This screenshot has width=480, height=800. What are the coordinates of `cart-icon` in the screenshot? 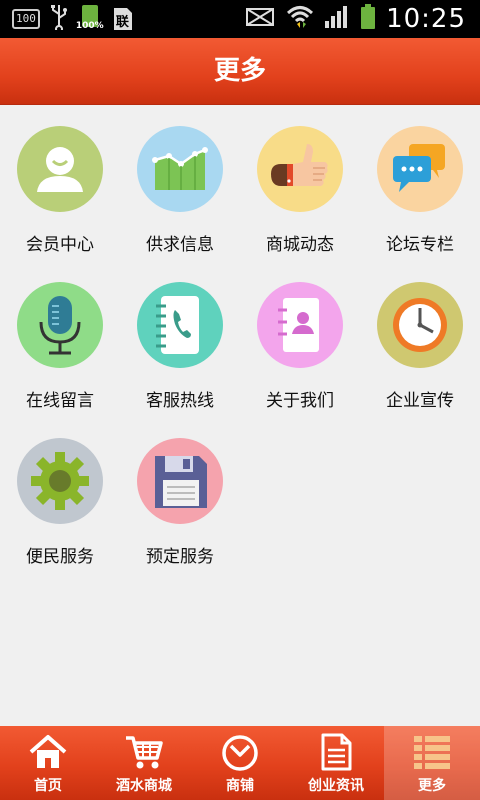 It's located at (144, 752).